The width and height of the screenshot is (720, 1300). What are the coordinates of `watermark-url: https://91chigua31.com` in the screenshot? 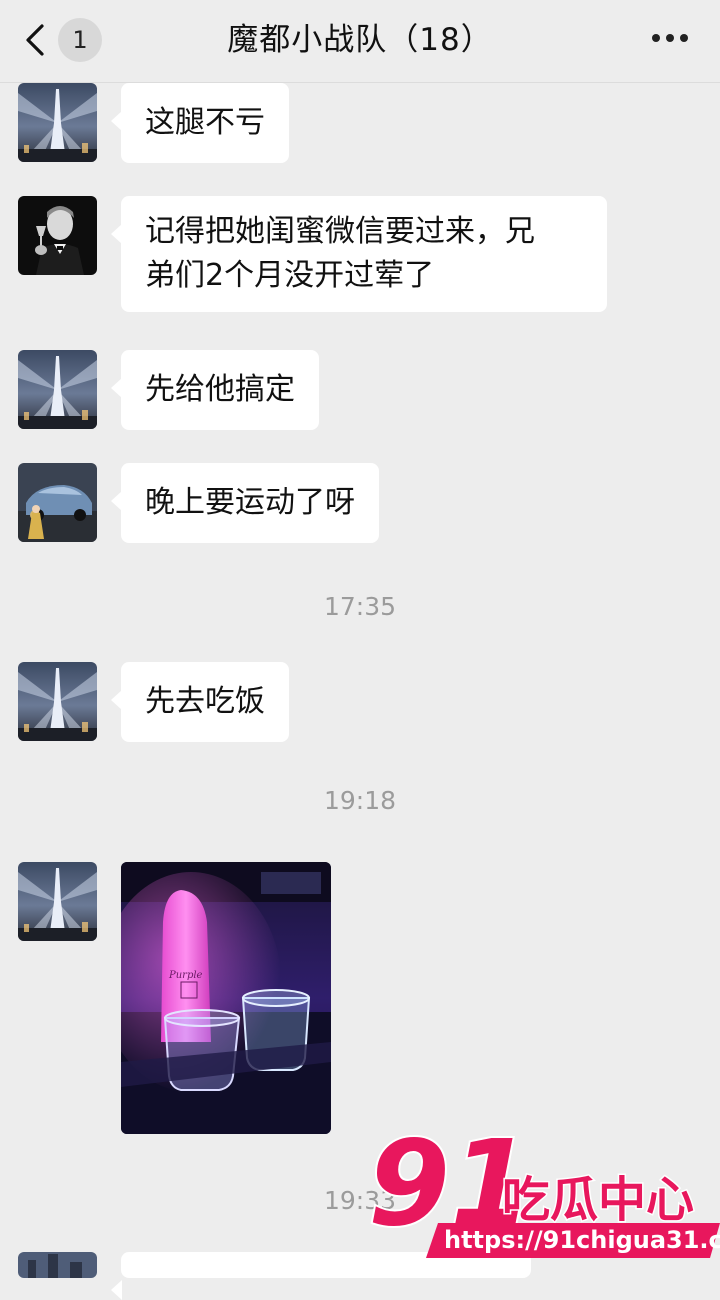 It's located at (582, 1240).